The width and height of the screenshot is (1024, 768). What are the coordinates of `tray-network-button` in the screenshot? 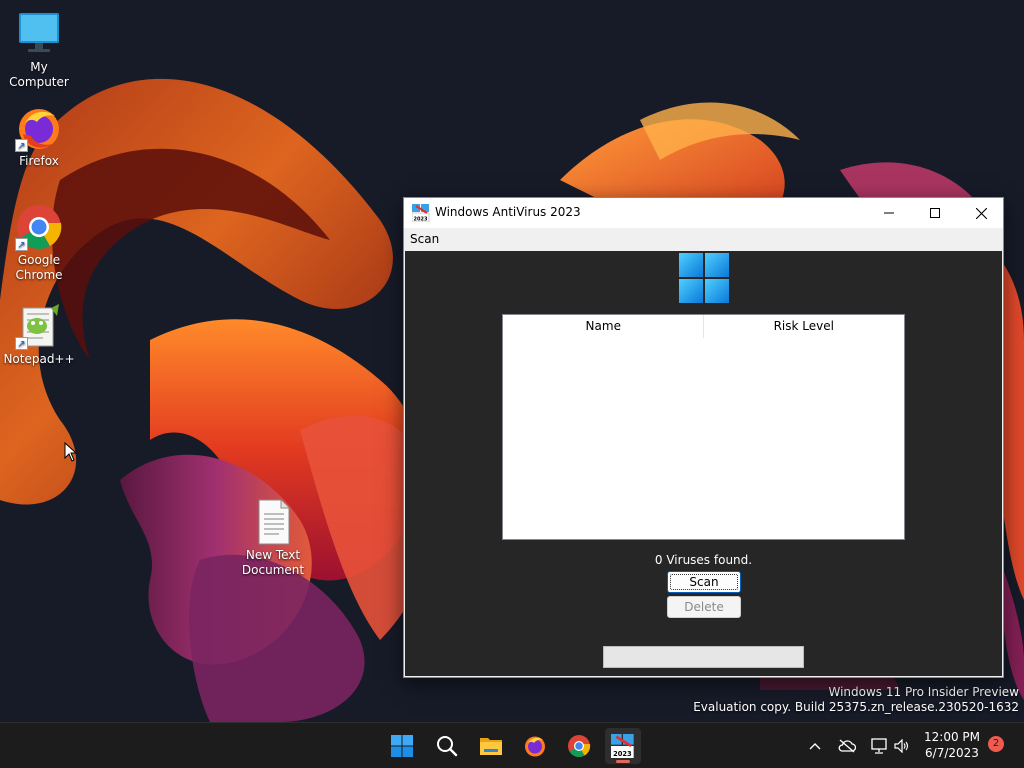 It's located at (879, 745).